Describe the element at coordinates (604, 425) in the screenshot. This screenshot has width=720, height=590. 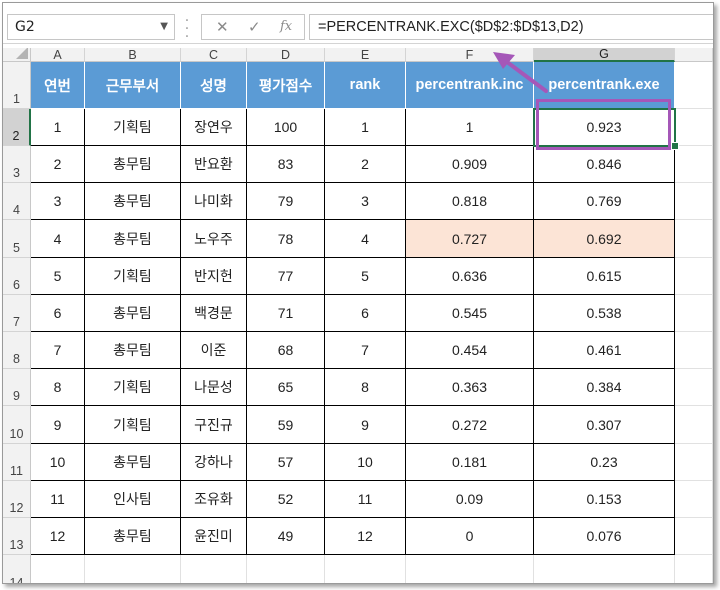
I see `table-cell: 0.307` at that location.